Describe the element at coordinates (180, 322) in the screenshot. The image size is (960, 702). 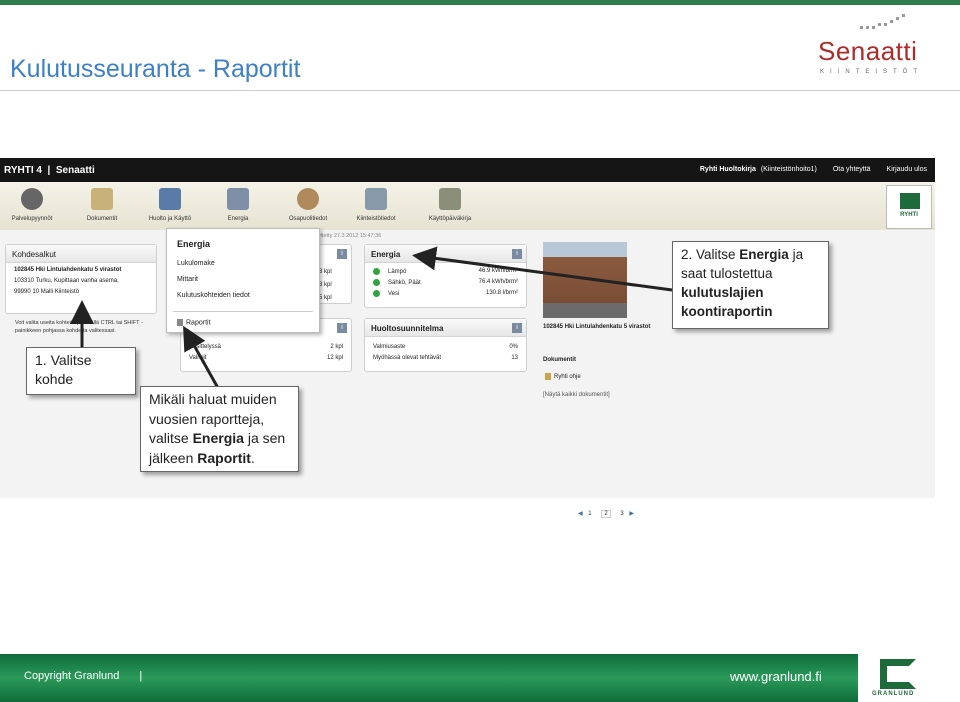
I see `report-icon` at that location.